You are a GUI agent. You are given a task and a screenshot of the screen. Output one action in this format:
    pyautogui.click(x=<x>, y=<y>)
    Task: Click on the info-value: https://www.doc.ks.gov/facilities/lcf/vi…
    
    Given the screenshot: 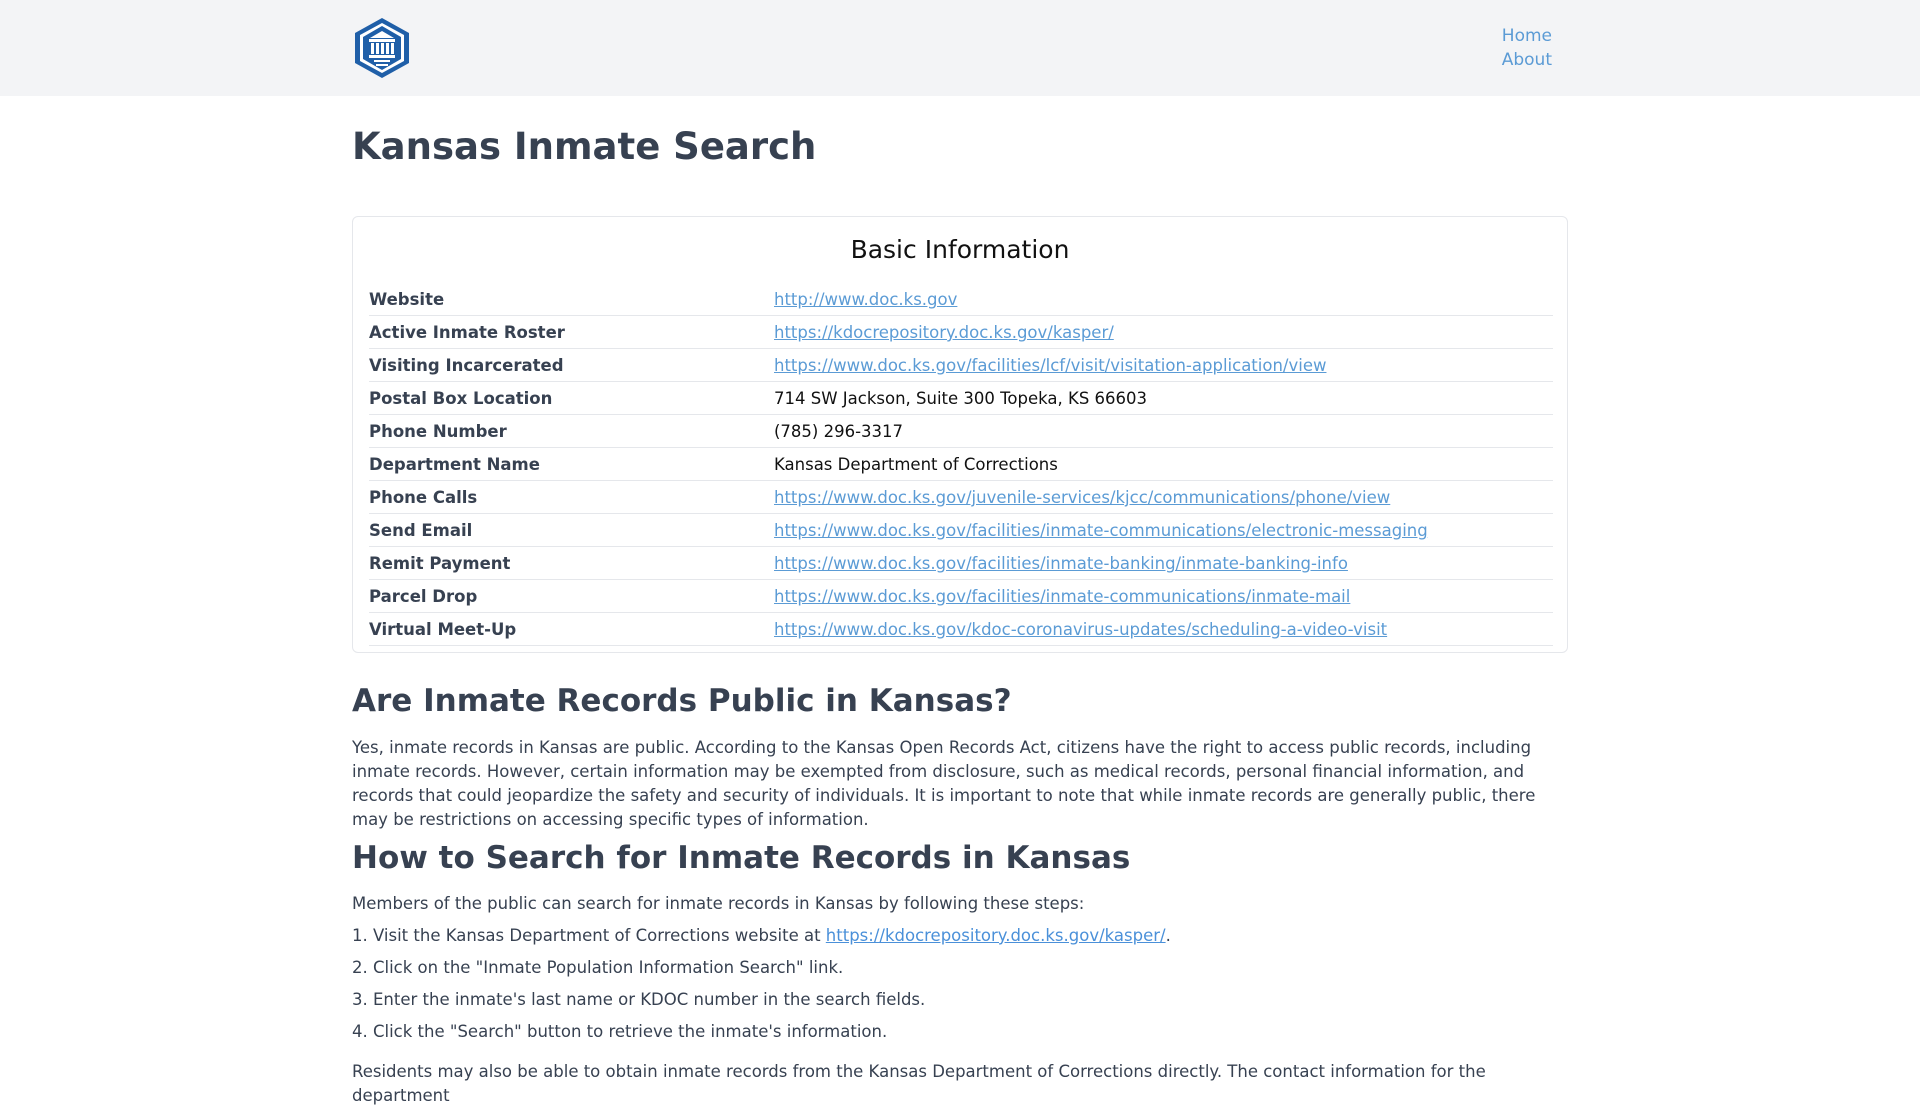 What is the action you would take?
    pyautogui.click(x=1163, y=362)
    